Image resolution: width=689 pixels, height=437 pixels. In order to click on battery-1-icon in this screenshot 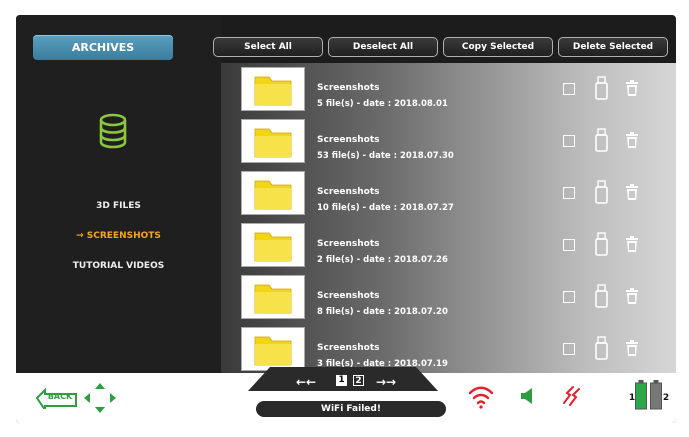, I will do `click(641, 395)`.